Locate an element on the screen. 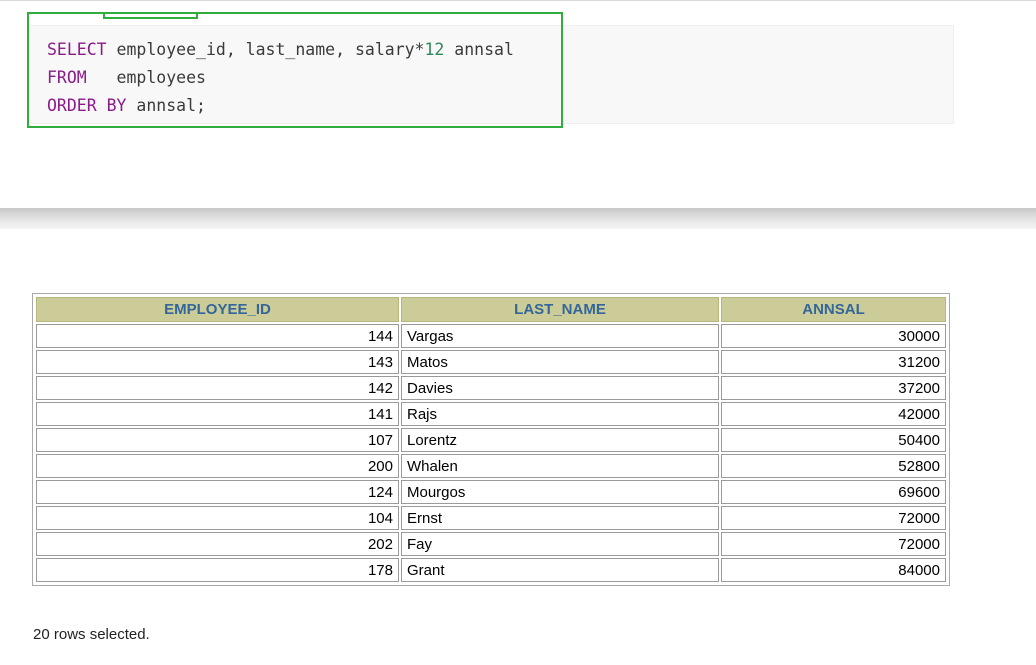 The height and width of the screenshot is (665, 1036). column-header-last-name: LAST_NAME is located at coordinates (560, 309).